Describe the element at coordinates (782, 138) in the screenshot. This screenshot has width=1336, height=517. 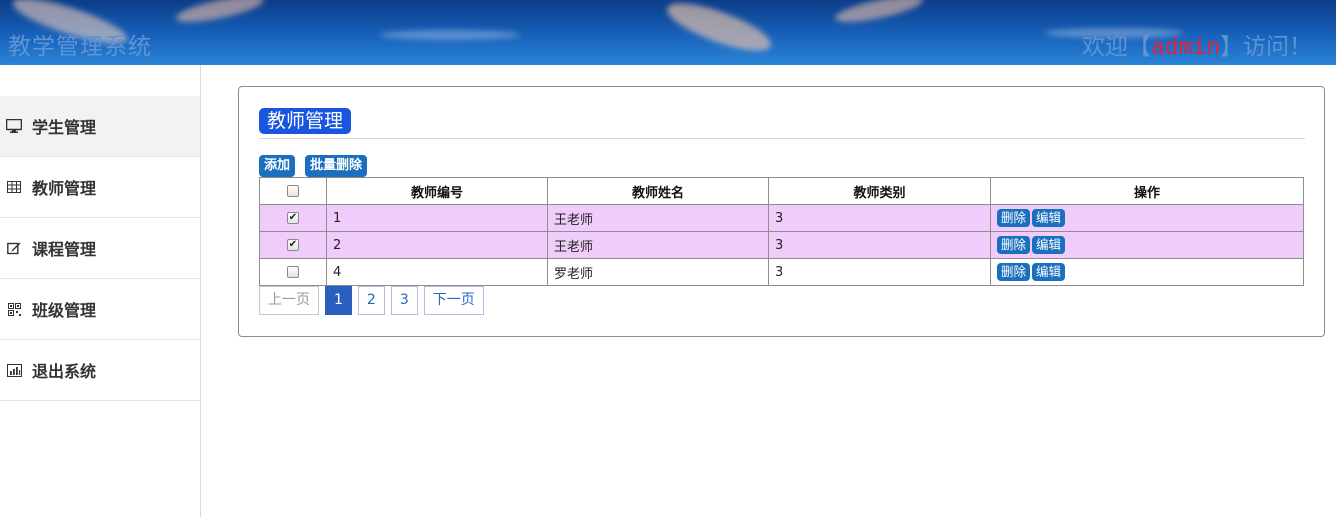
I see `panel-divider` at that location.